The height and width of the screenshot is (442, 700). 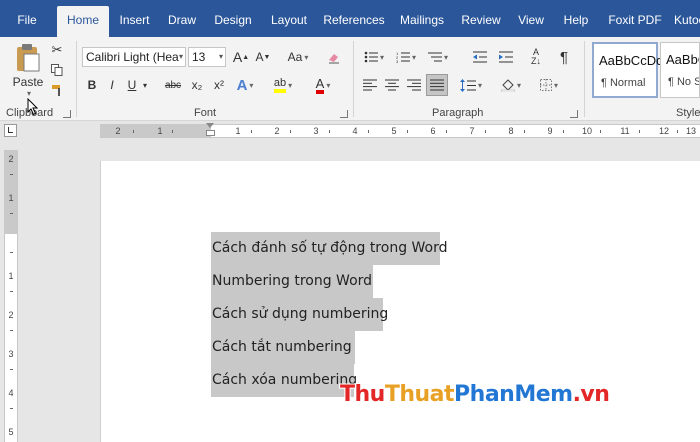 I want to click on font-color-button: A ▾, so click(x=323, y=85).